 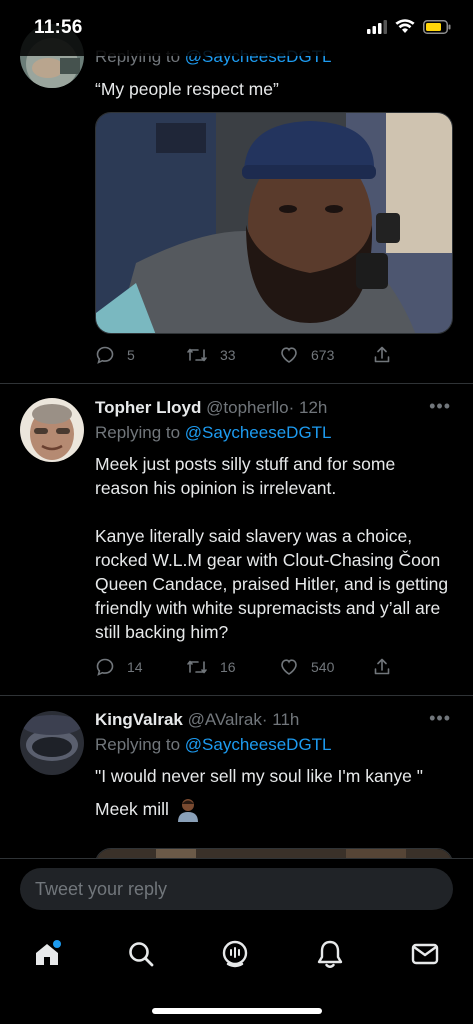 What do you see at coordinates (58, 27) in the screenshot?
I see `status-time: 11:56` at bounding box center [58, 27].